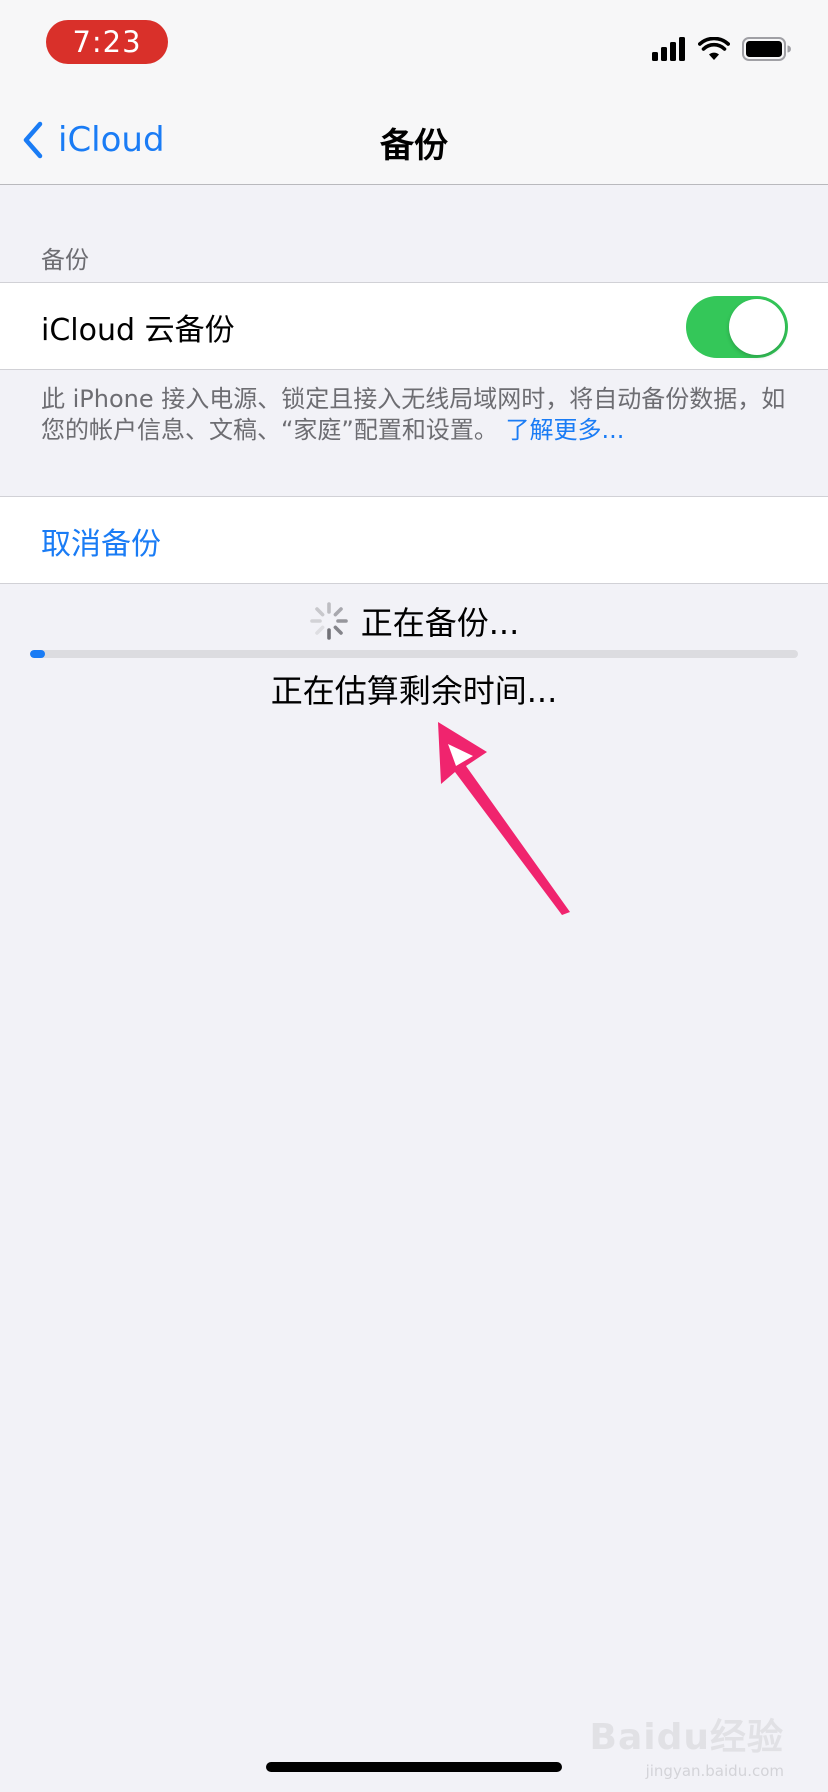 This screenshot has height=1792, width=828. I want to click on cellular-signal-icon, so click(668, 49).